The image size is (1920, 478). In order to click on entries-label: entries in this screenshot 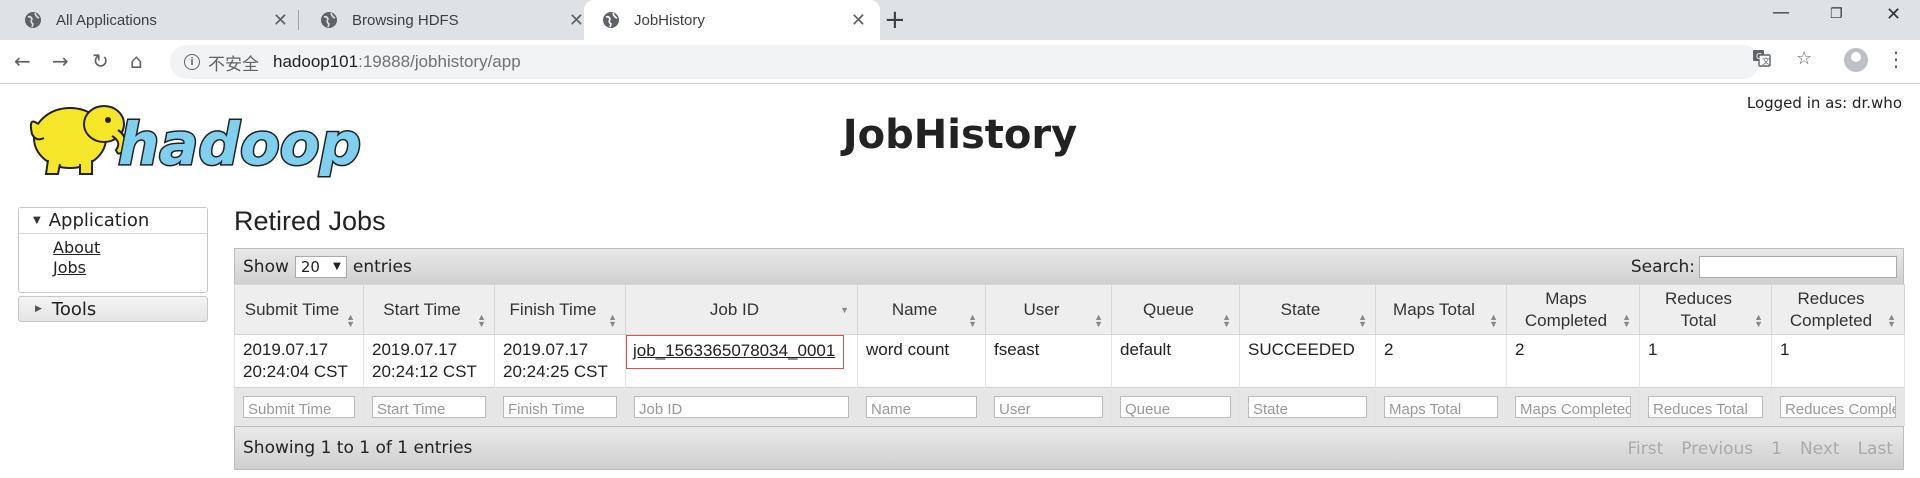, I will do `click(382, 266)`.